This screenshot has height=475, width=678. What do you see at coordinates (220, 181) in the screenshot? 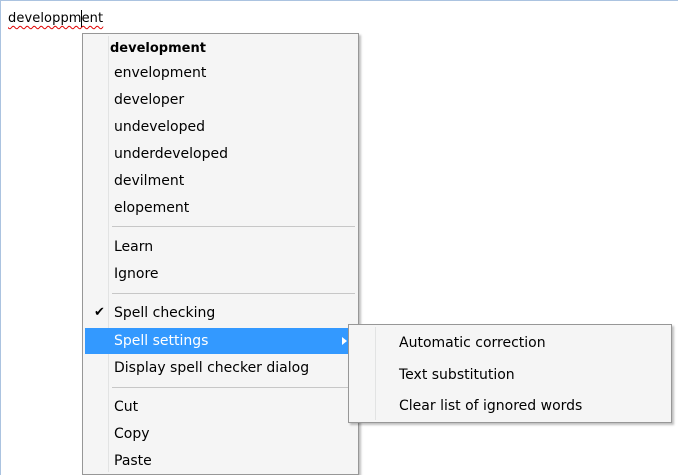
I see `suggestion-item: devilment` at bounding box center [220, 181].